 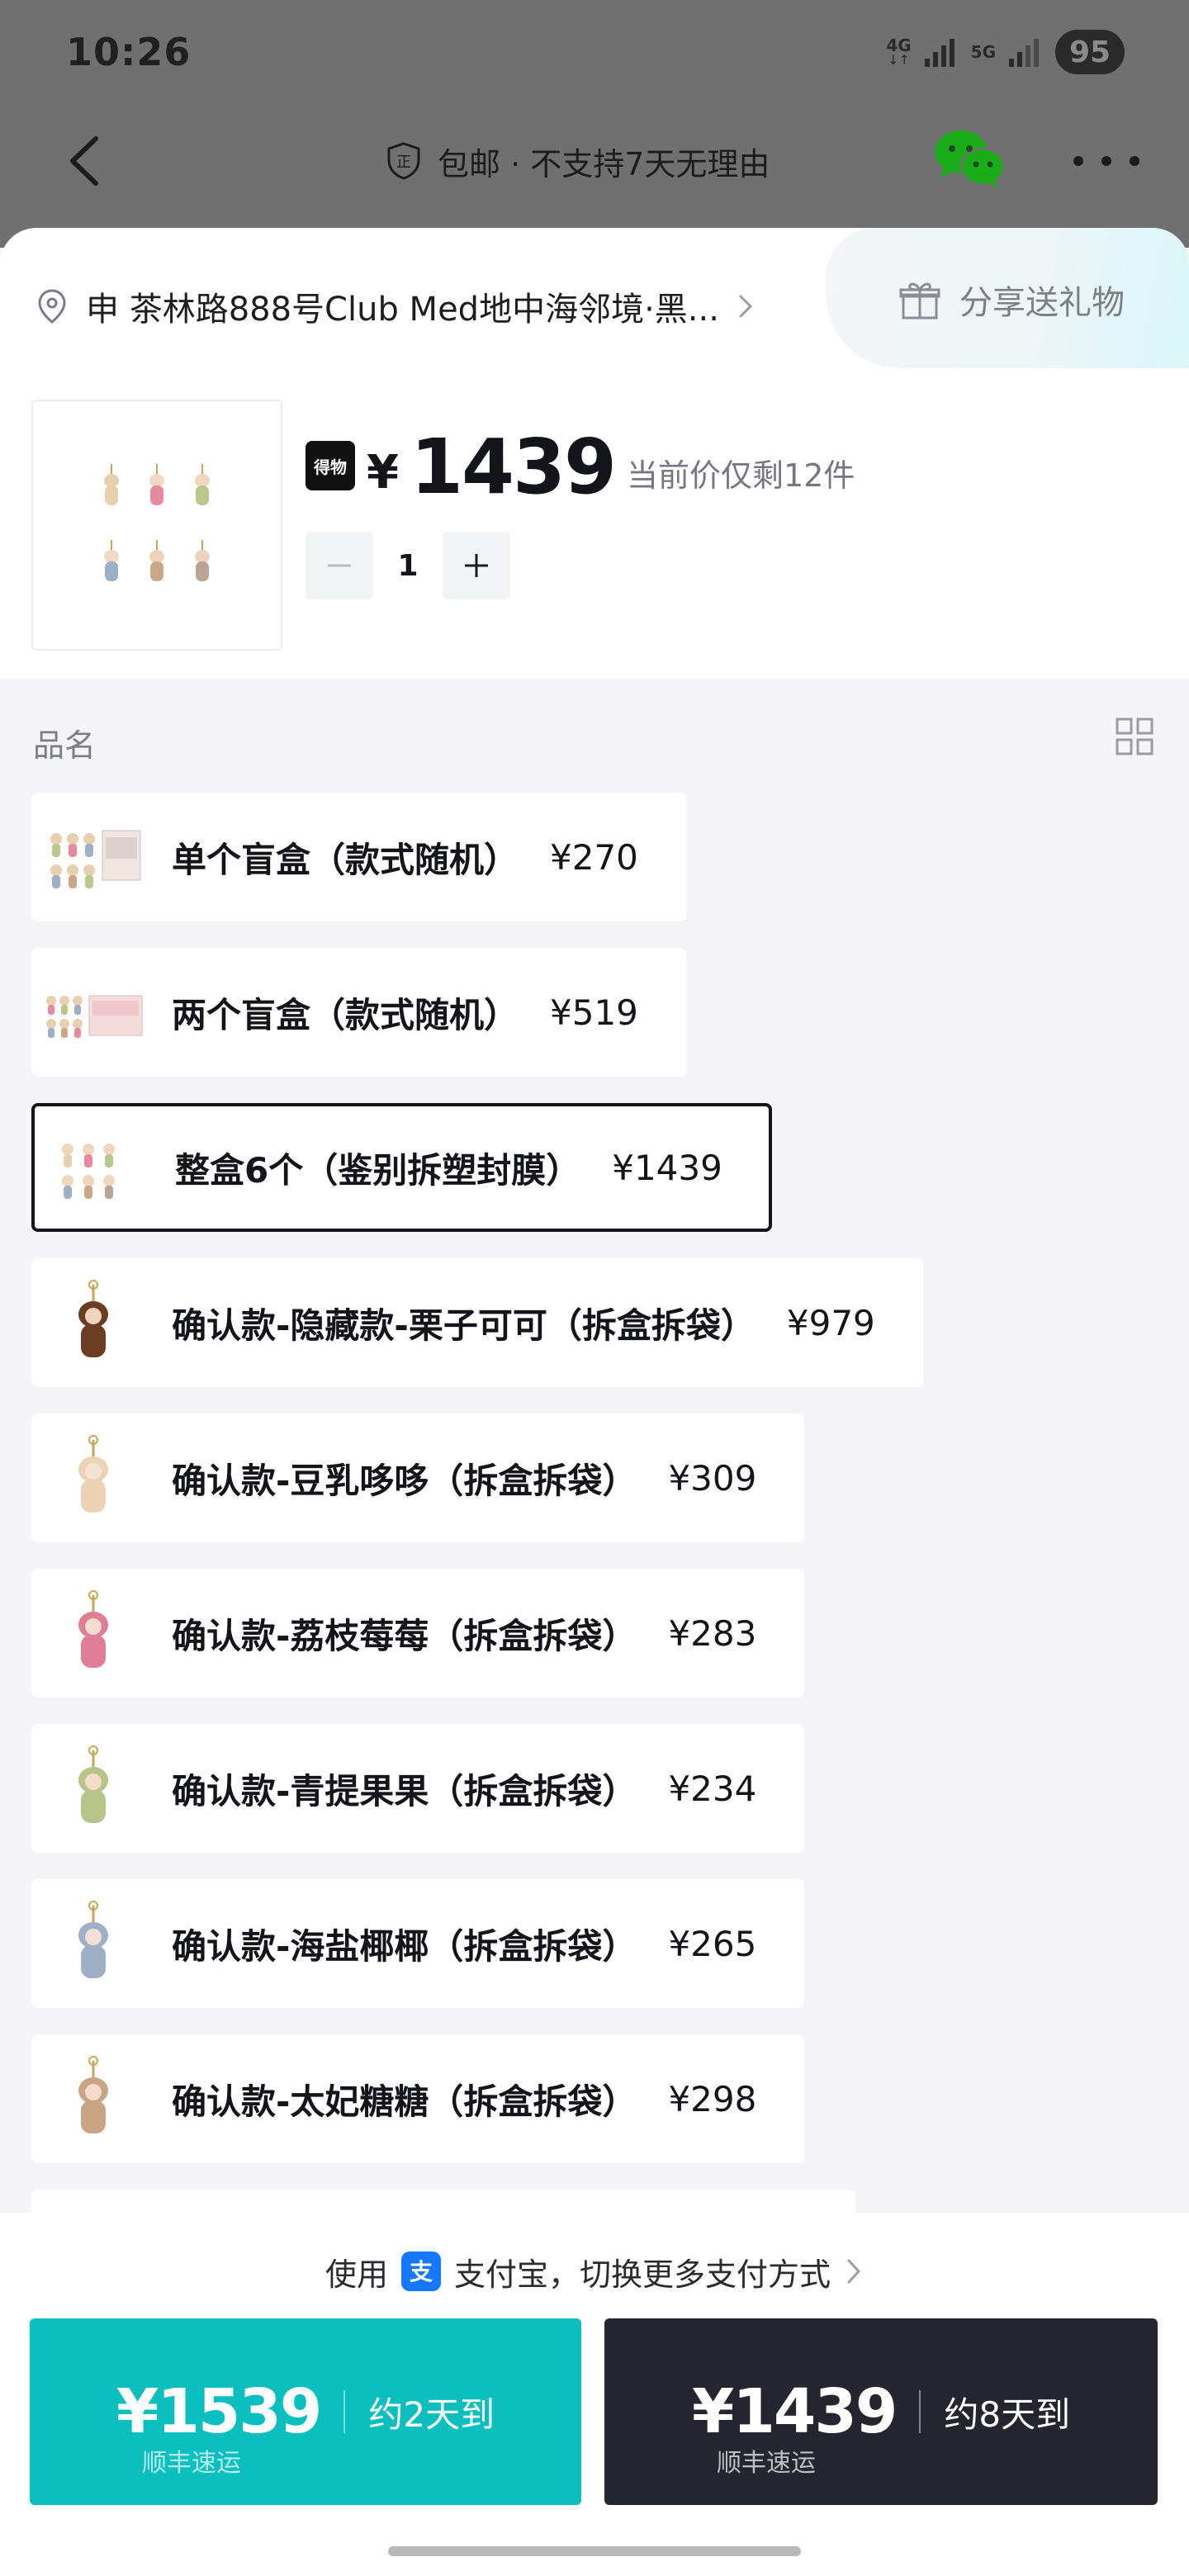 I want to click on spec-option: 确认款-太妃糖糖（拆盒拆袋） ¥298, so click(x=418, y=2098).